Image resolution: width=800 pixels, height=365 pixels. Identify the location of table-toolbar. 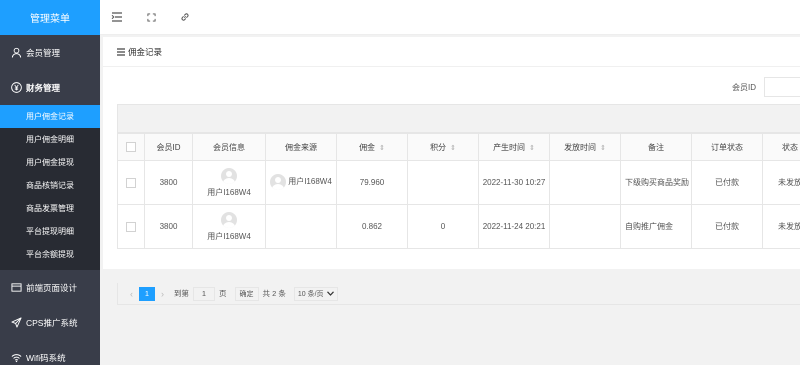
(458, 118).